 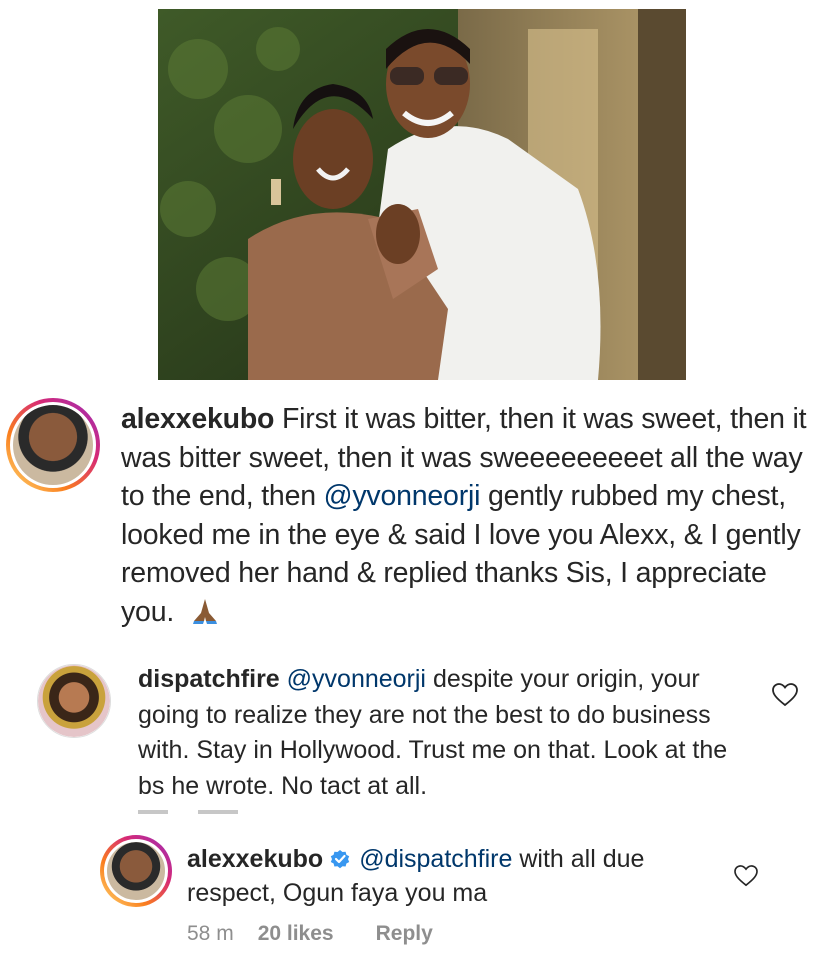 I want to click on praying-hands-emoji, so click(x=204, y=611).